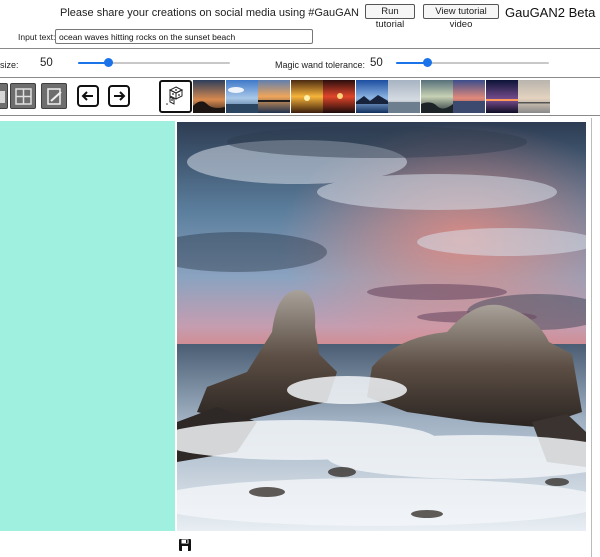  I want to click on input-text-field, so click(184, 36).